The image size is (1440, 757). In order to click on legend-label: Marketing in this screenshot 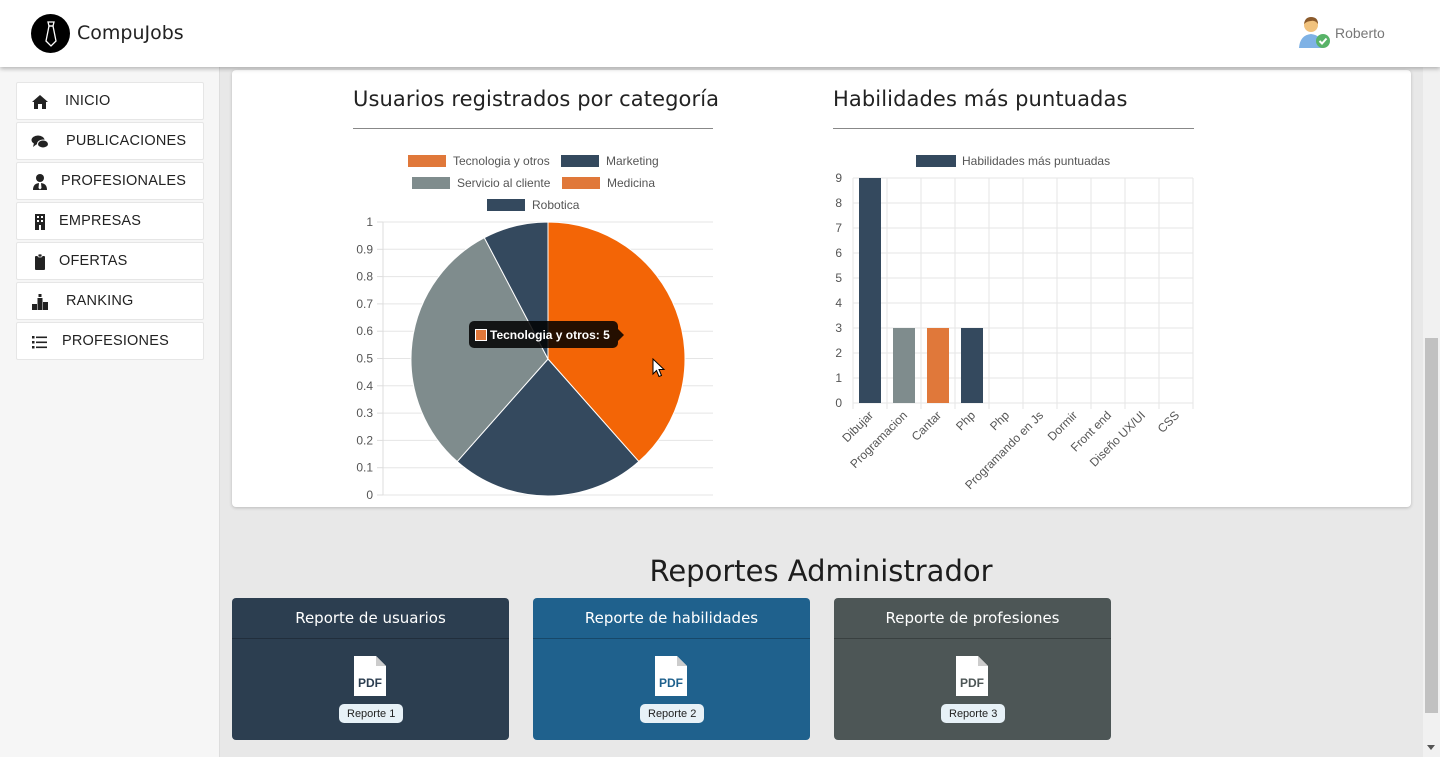, I will do `click(632, 161)`.